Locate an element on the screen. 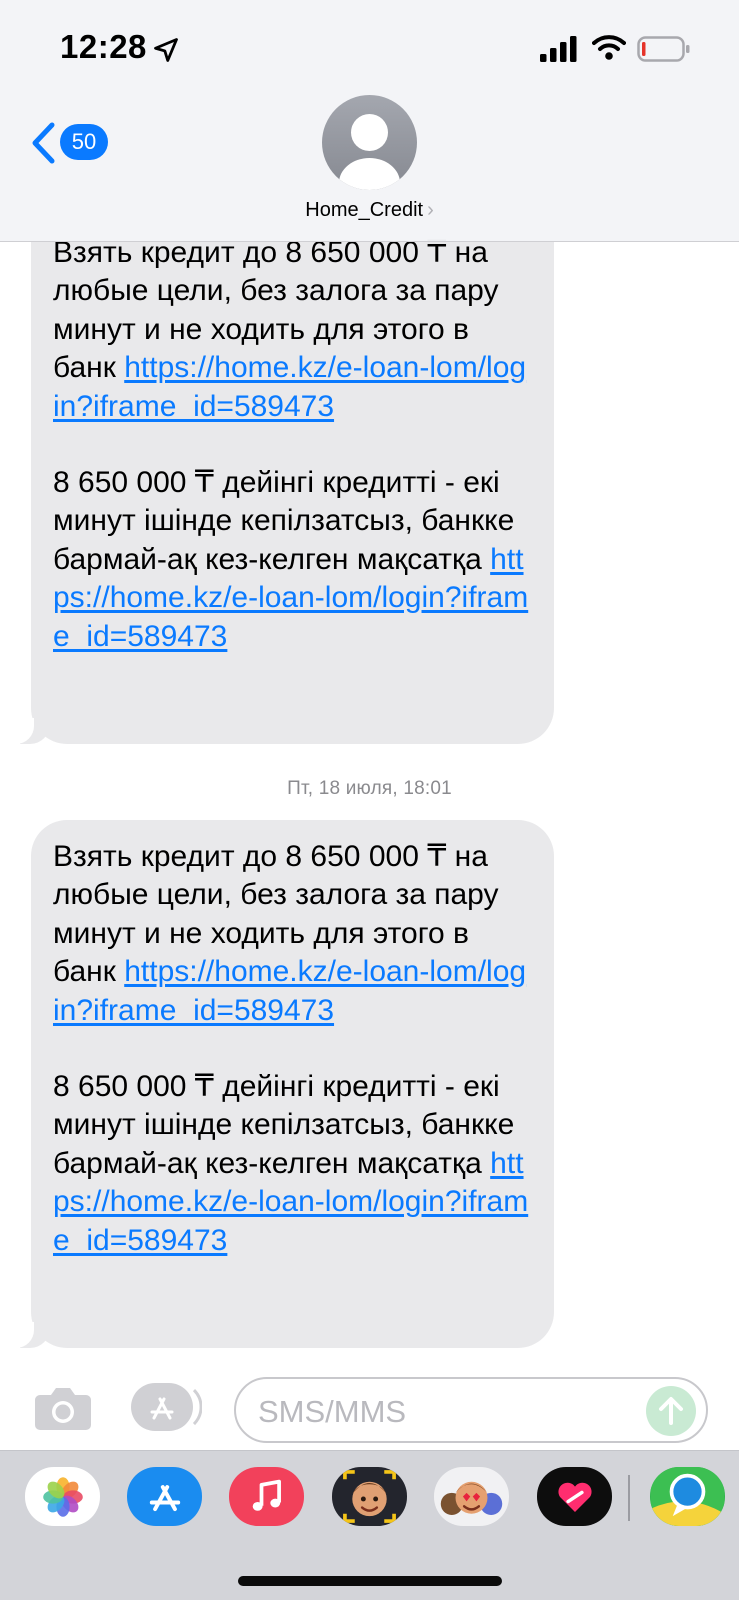 The image size is (739, 1600). send-arrow-icon is located at coordinates (671, 1411).